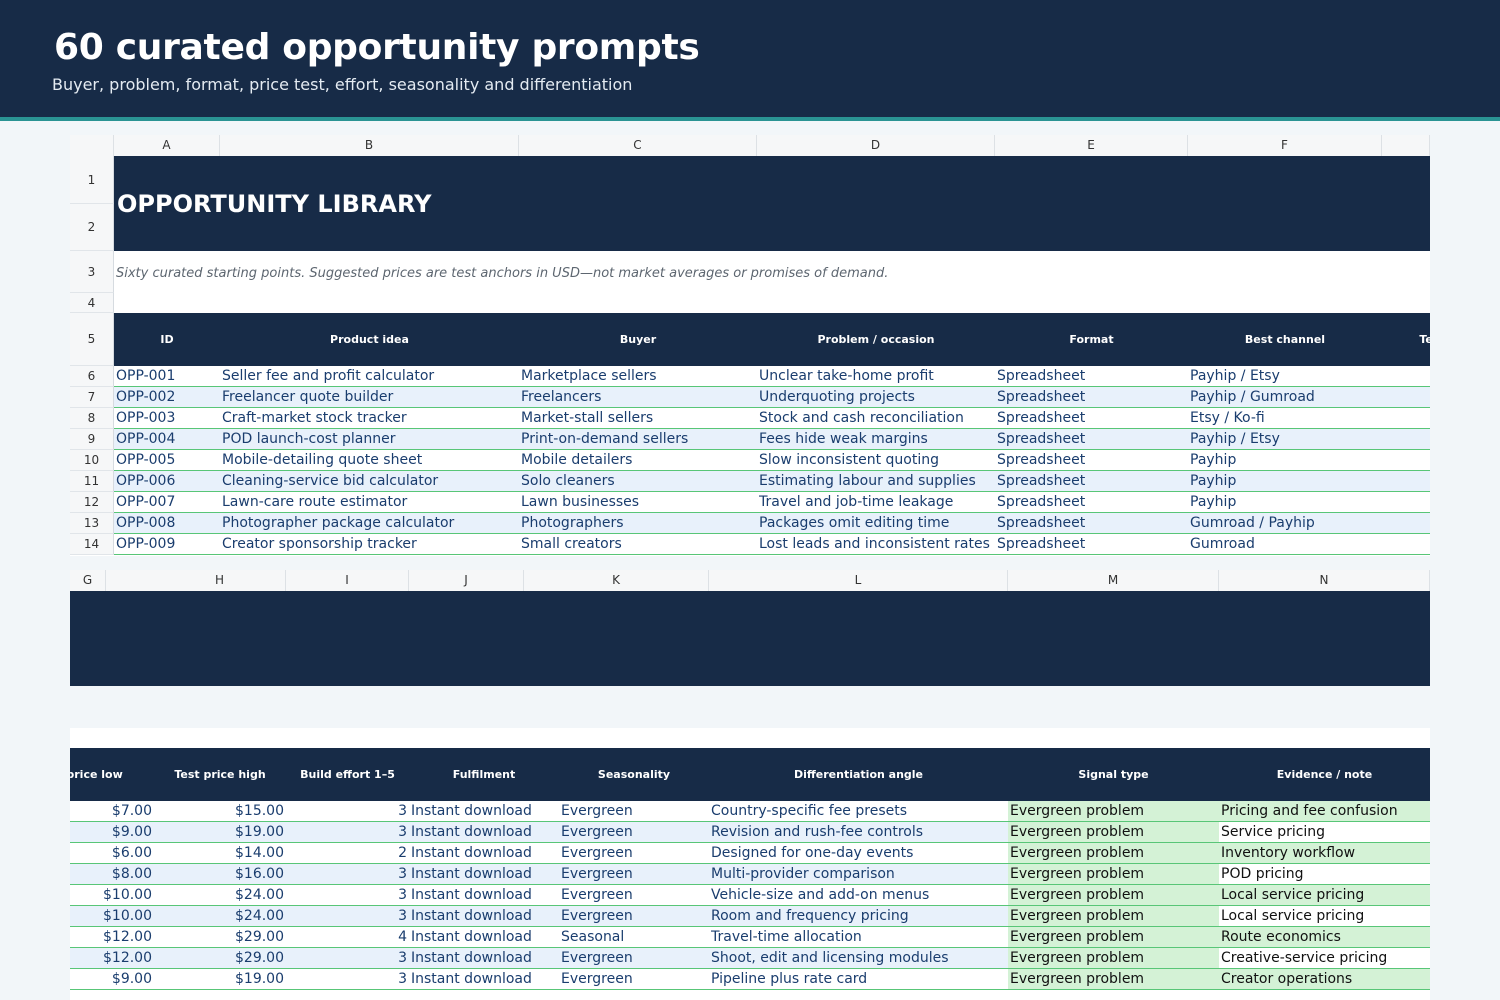 Image resolution: width=1500 pixels, height=1000 pixels. I want to click on table-cell: $24.00, so click(219, 916).